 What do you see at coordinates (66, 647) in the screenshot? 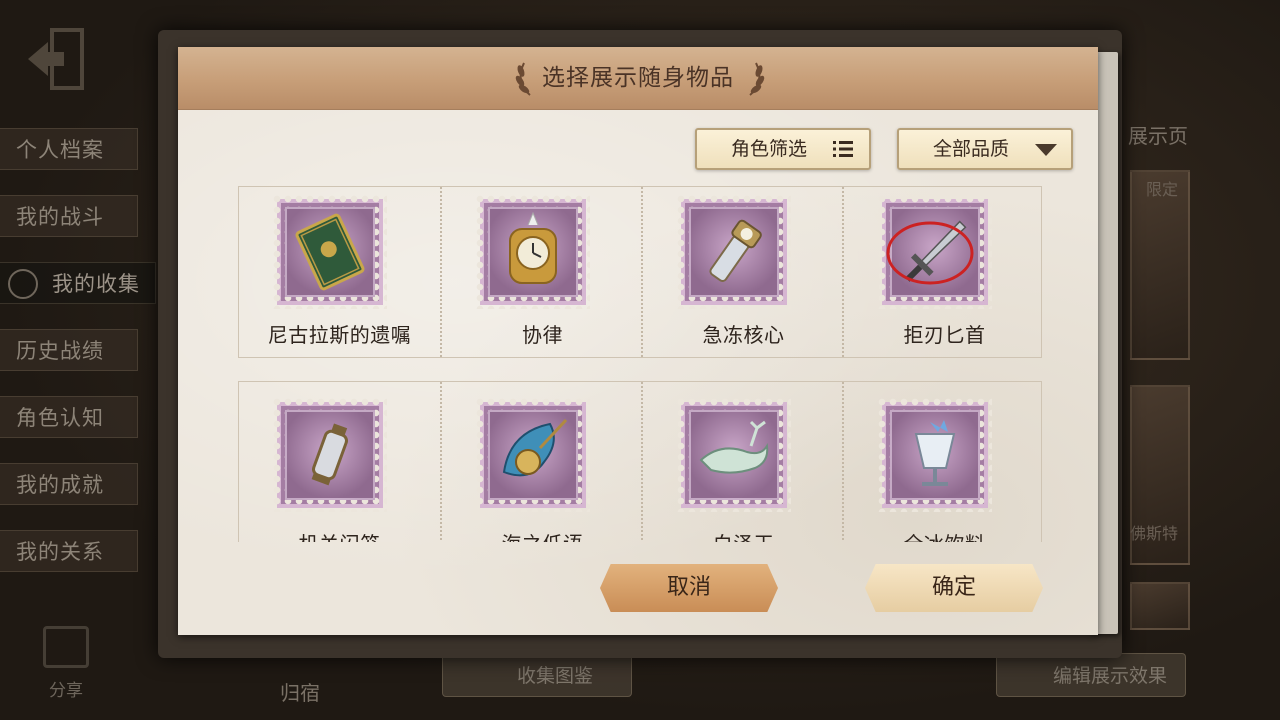
I see `share-icon` at bounding box center [66, 647].